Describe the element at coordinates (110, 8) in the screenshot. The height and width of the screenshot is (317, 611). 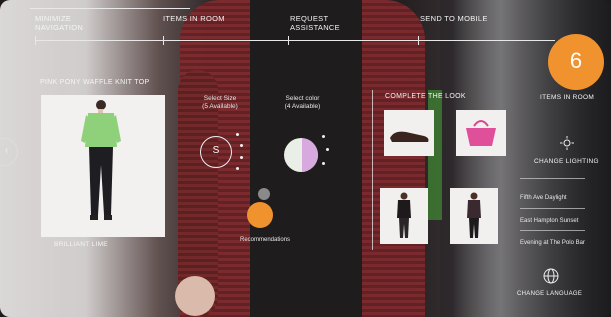
I see `top-divider` at that location.